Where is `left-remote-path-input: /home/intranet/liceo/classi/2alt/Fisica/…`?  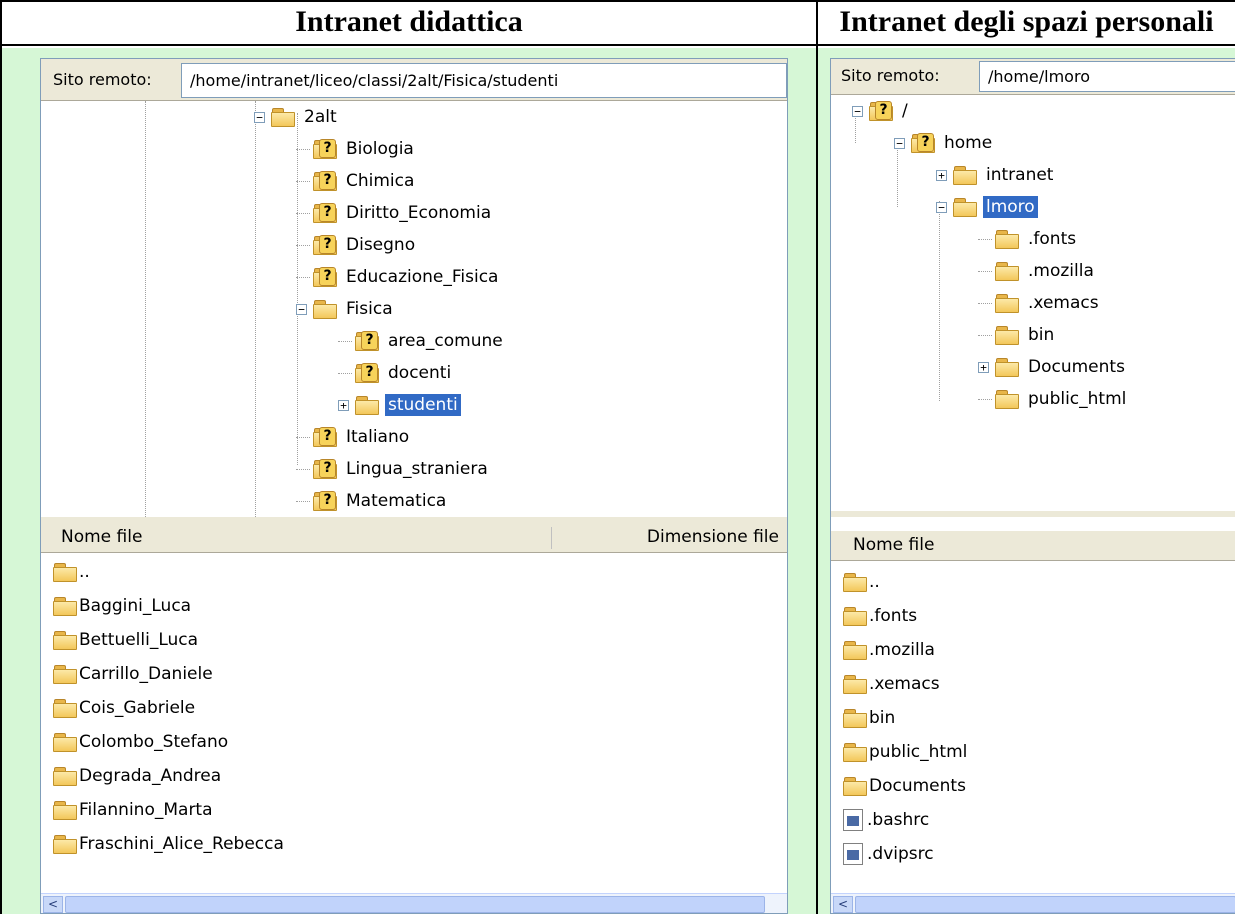 left-remote-path-input: /home/intranet/liceo/classi/2alt/Fisica/… is located at coordinates (484, 80).